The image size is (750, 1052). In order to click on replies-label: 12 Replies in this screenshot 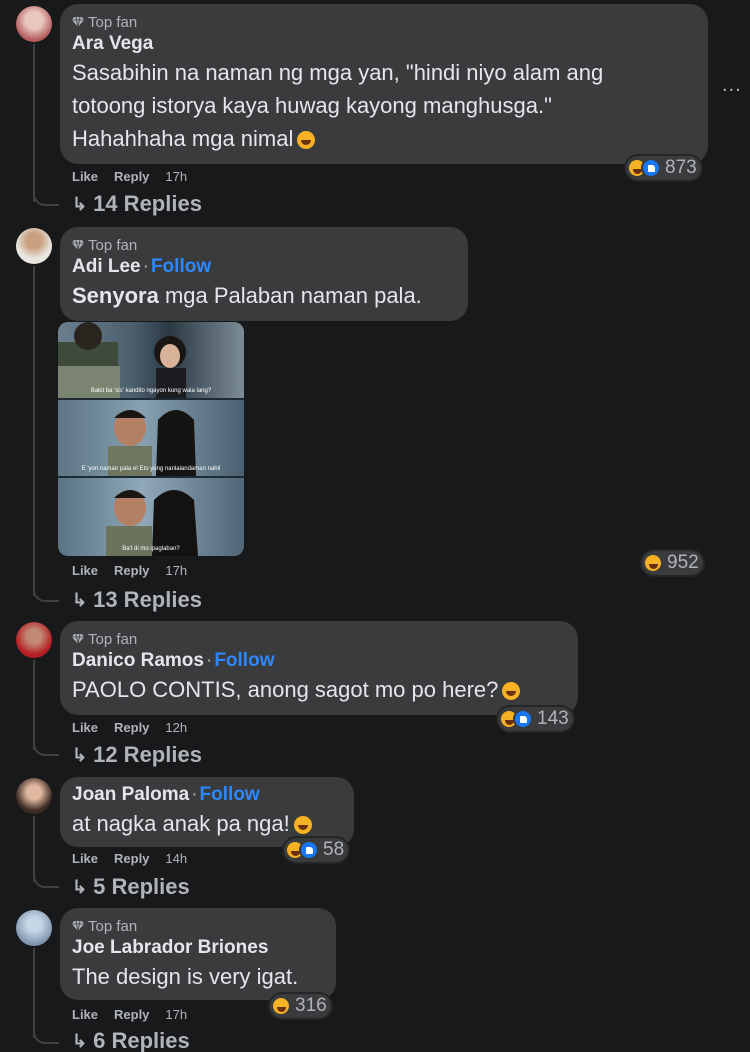, I will do `click(147, 754)`.